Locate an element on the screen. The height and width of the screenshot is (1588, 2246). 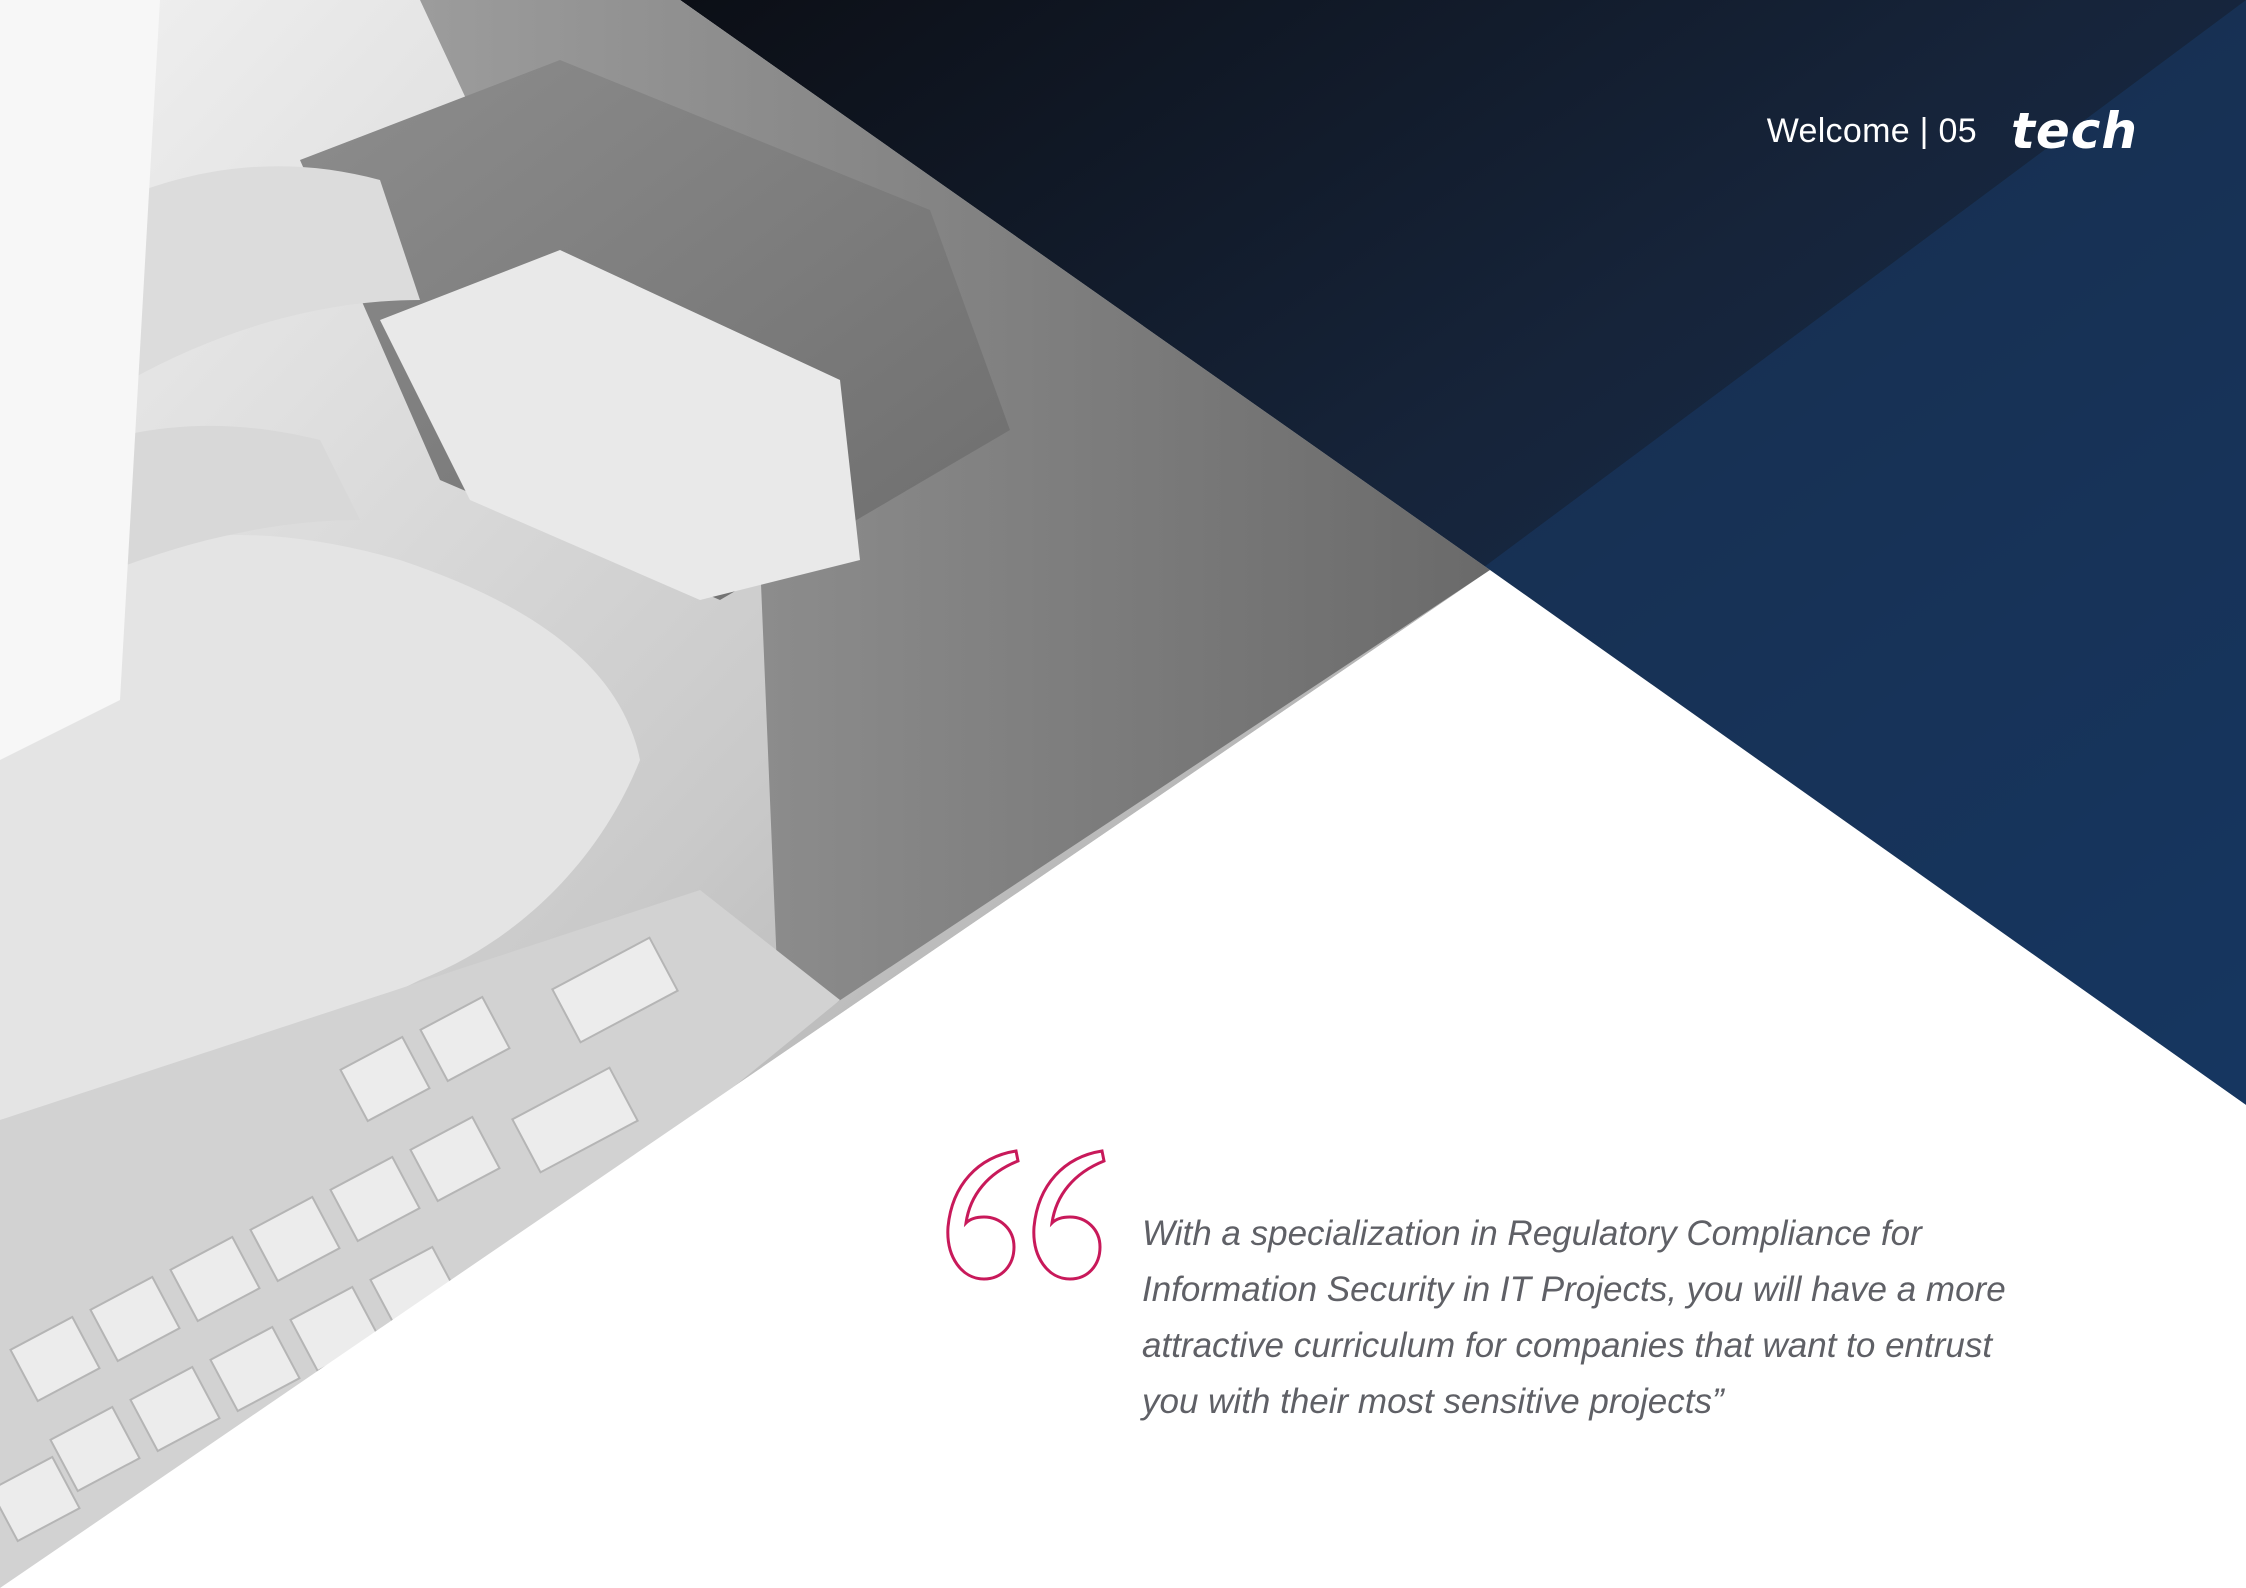
logo-text: tech is located at coordinates (2074, 131).